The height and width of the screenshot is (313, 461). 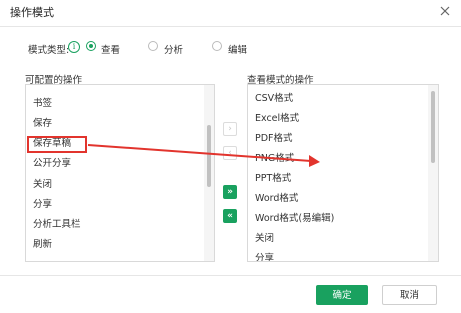 What do you see at coordinates (409, 295) in the screenshot?
I see `cancel-button: 取消` at bounding box center [409, 295].